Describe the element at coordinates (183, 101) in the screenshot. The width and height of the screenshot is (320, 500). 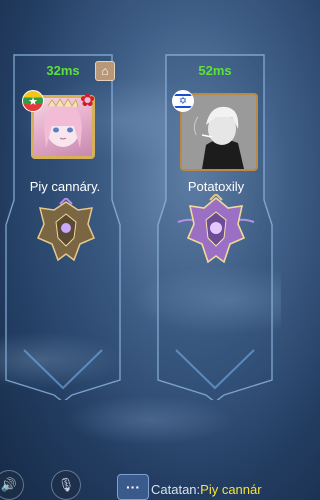
I see `israel-flag-icon: ✡` at that location.